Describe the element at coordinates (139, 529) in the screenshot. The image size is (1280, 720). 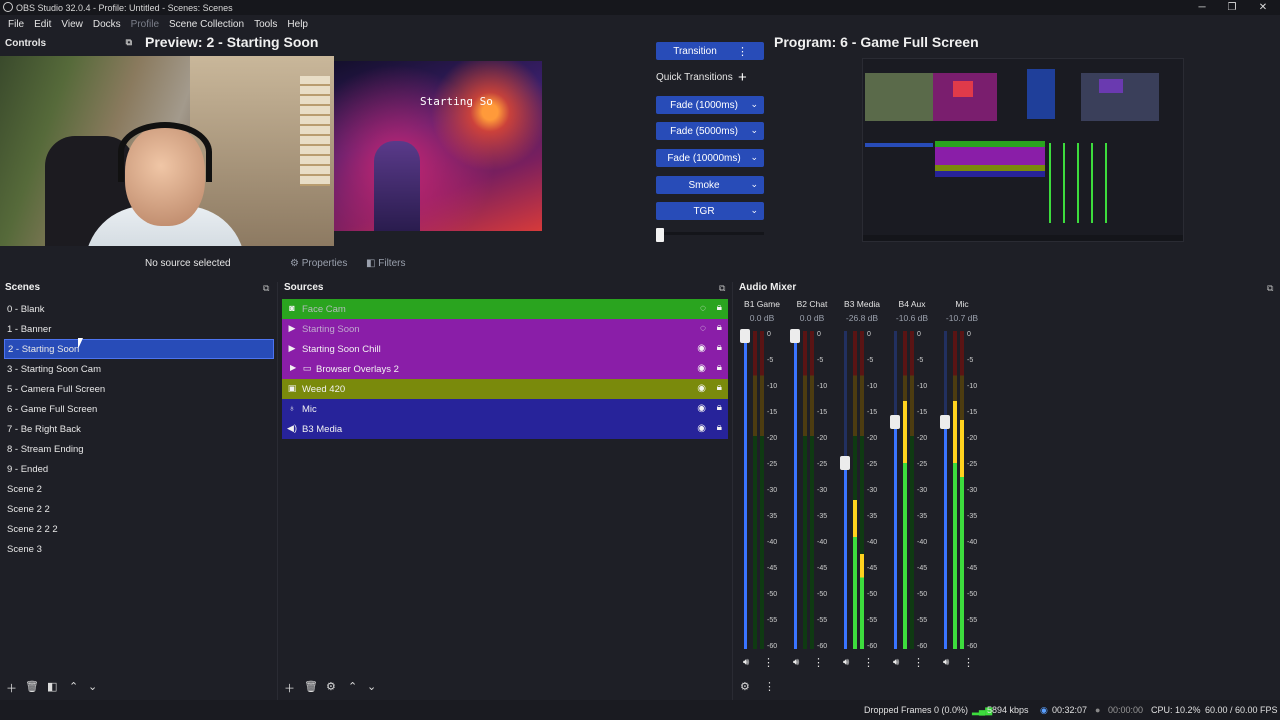
I see `scene-item: Scene 2 2 2` at that location.